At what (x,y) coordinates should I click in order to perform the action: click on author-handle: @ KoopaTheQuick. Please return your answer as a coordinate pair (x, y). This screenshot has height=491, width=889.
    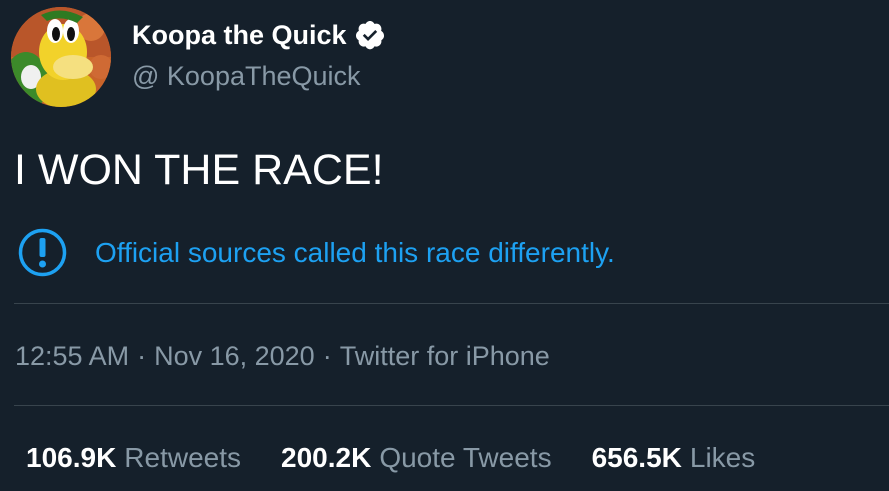
    Looking at the image, I should click on (246, 76).